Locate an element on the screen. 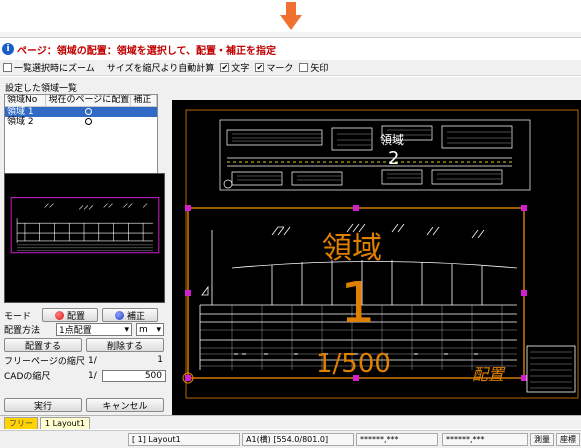  down-arrow-icon is located at coordinates (291, 16).